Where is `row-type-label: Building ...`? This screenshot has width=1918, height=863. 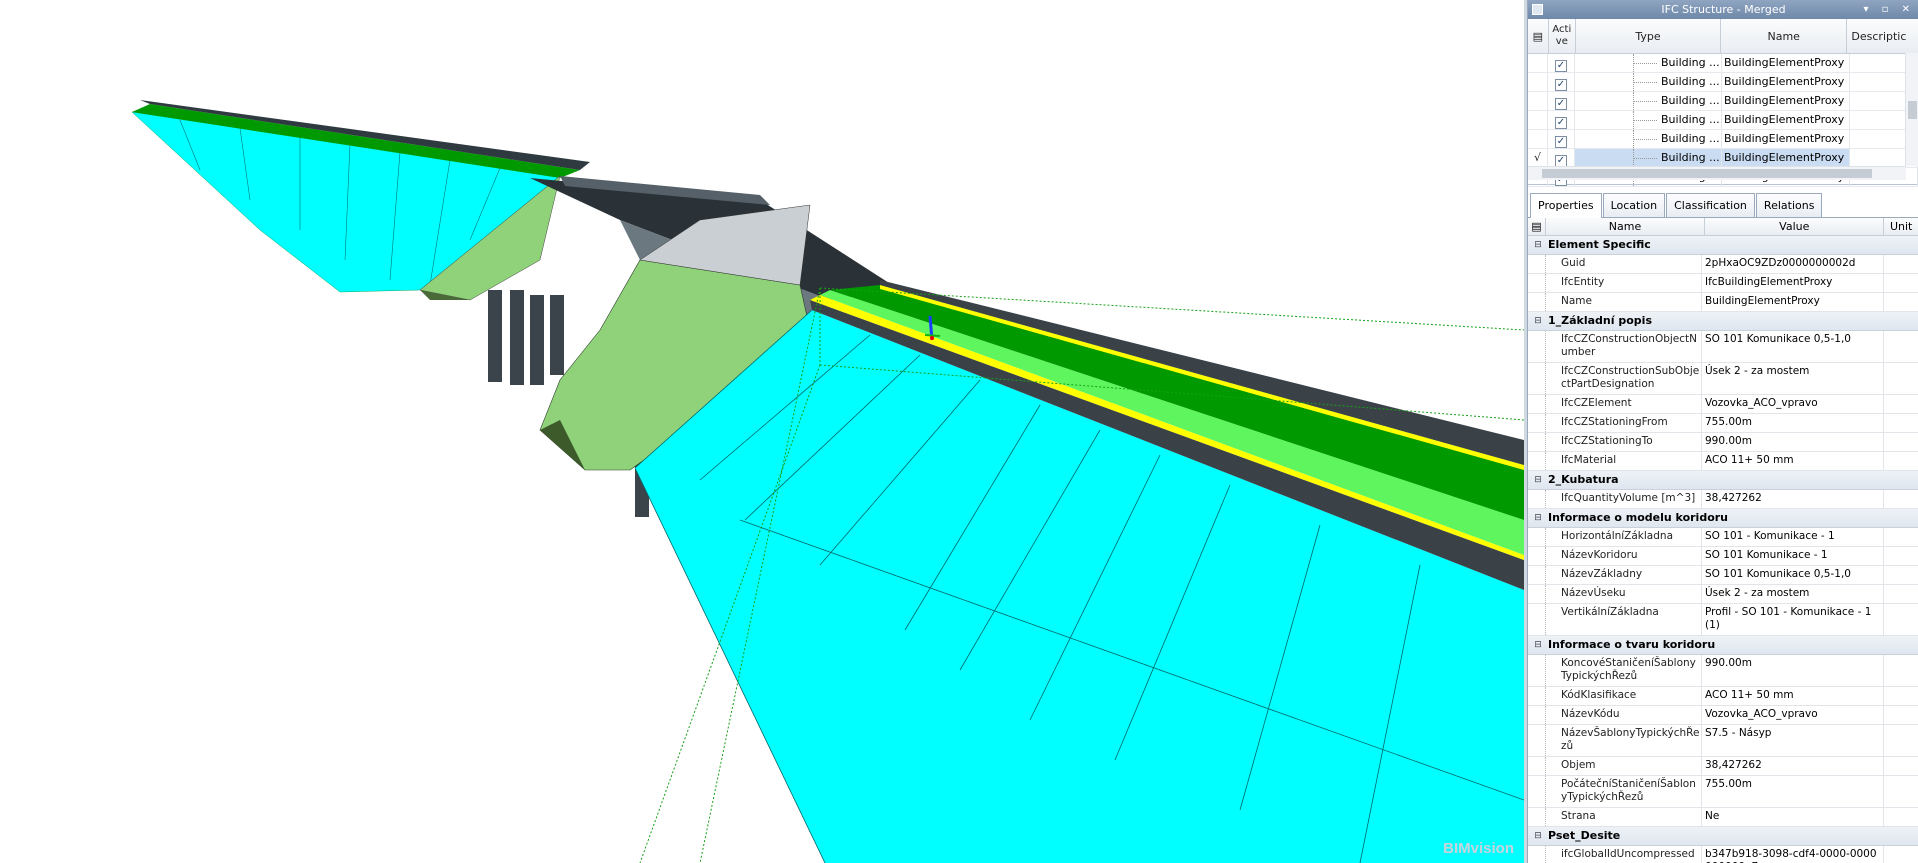 row-type-label: Building ... is located at coordinates (1690, 100).